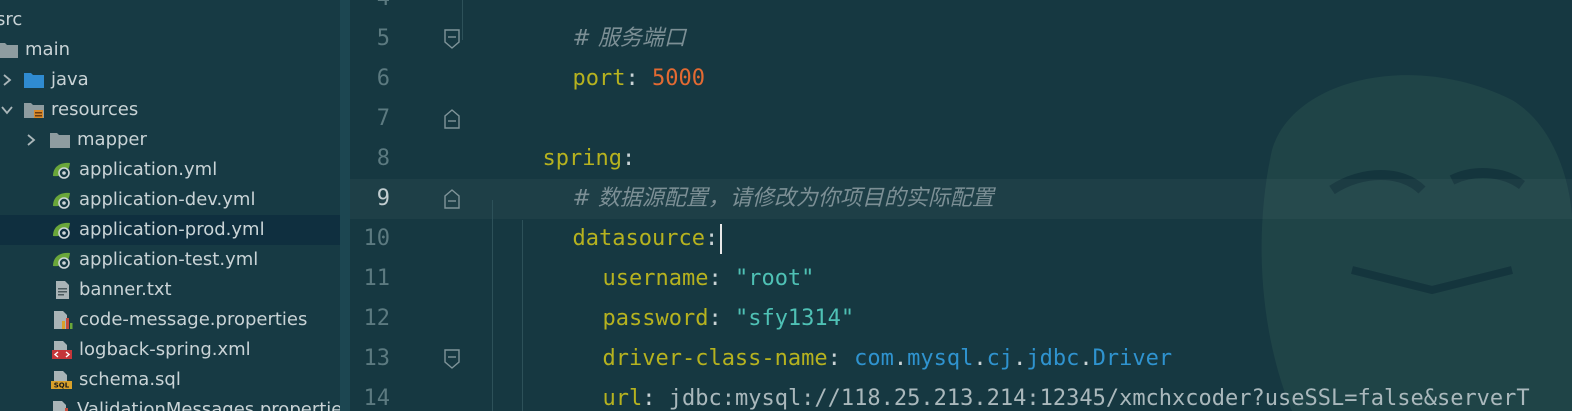 This screenshot has width=1572, height=411. Describe the element at coordinates (743, 175) in the screenshot. I see `code-line-8: # 数据源配置，请修改为你项目的实际配置` at that location.